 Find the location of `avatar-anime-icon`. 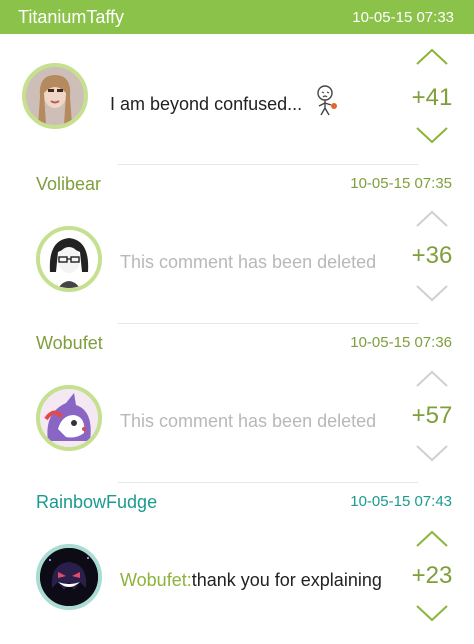

avatar-anime-icon is located at coordinates (69, 259).